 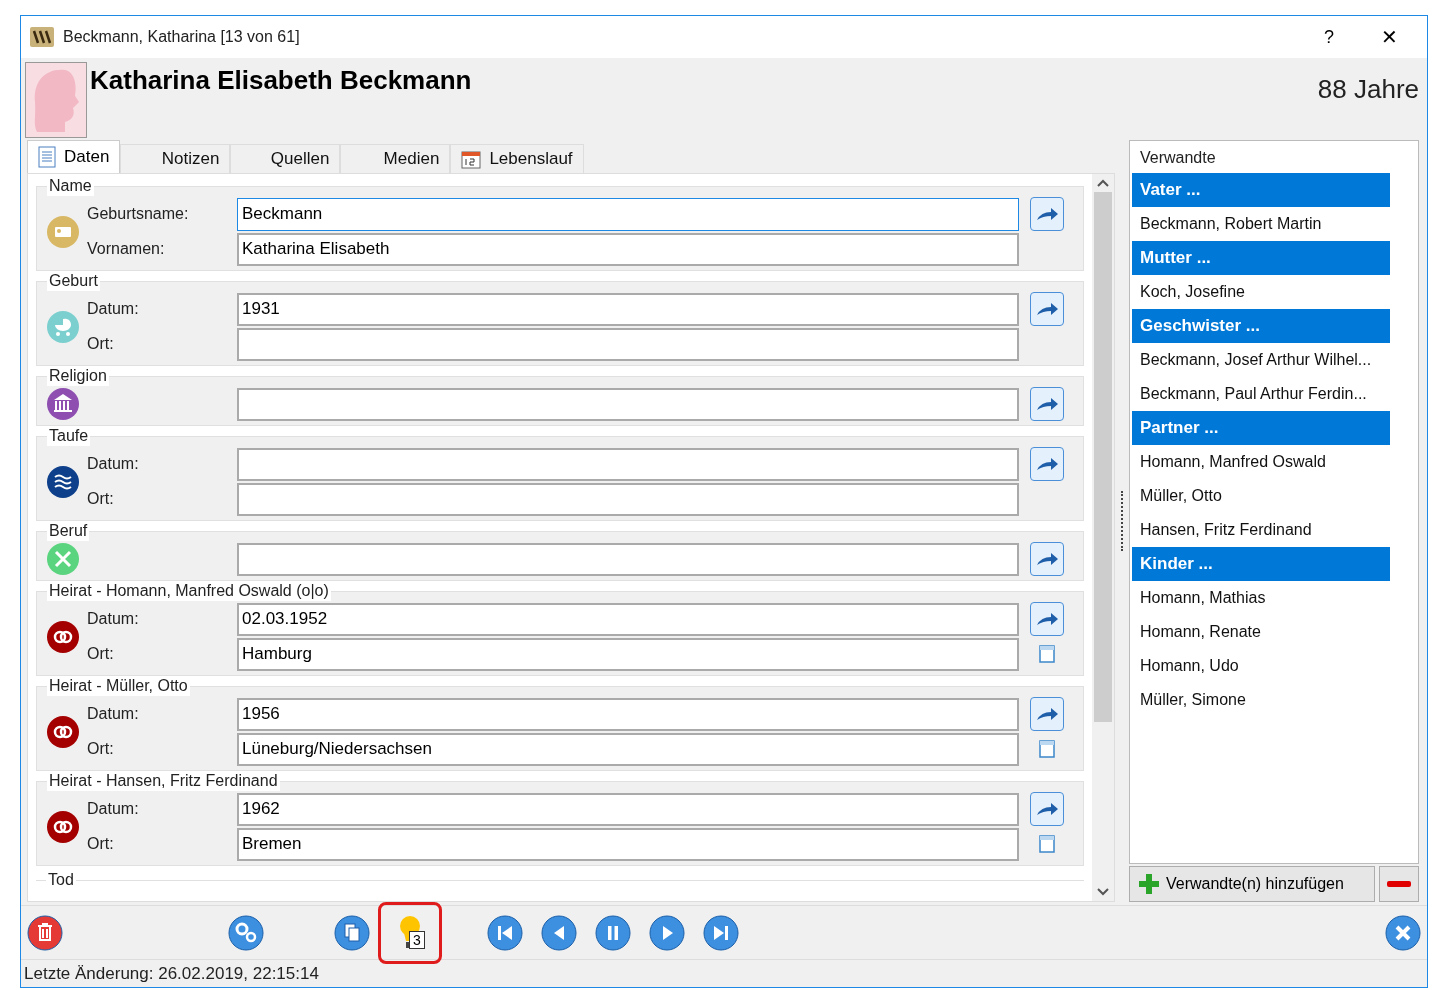 I want to click on close-circle-icon, so click(x=1403, y=932).